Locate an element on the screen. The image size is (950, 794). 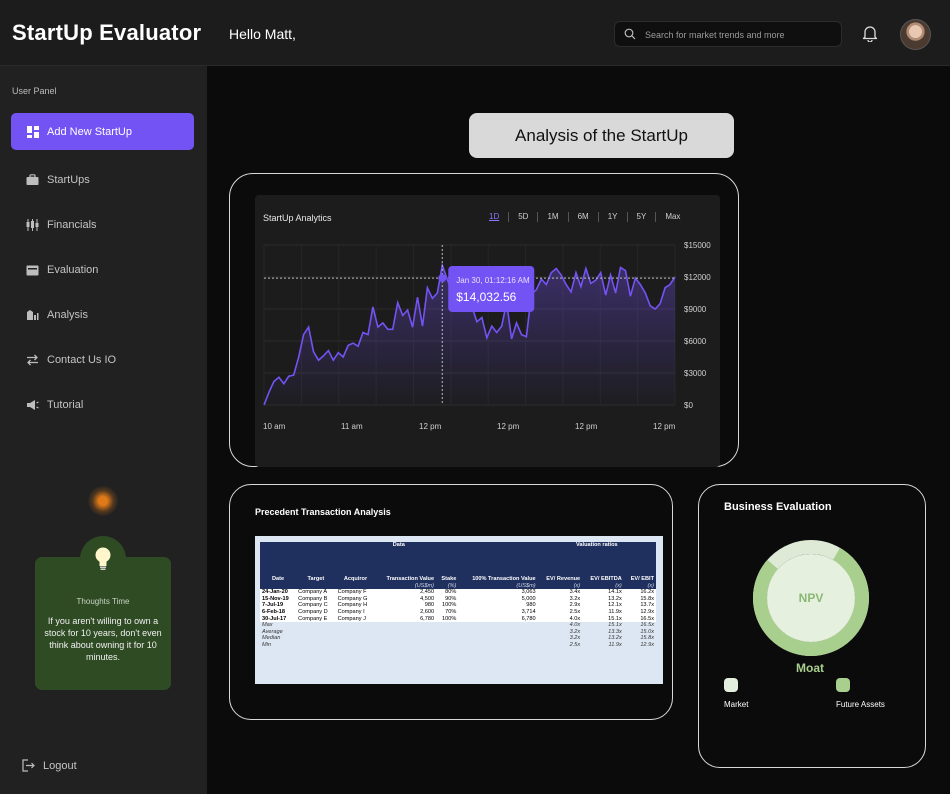
add-new-startup-button: Add New StartUp is located at coordinates (102, 131).